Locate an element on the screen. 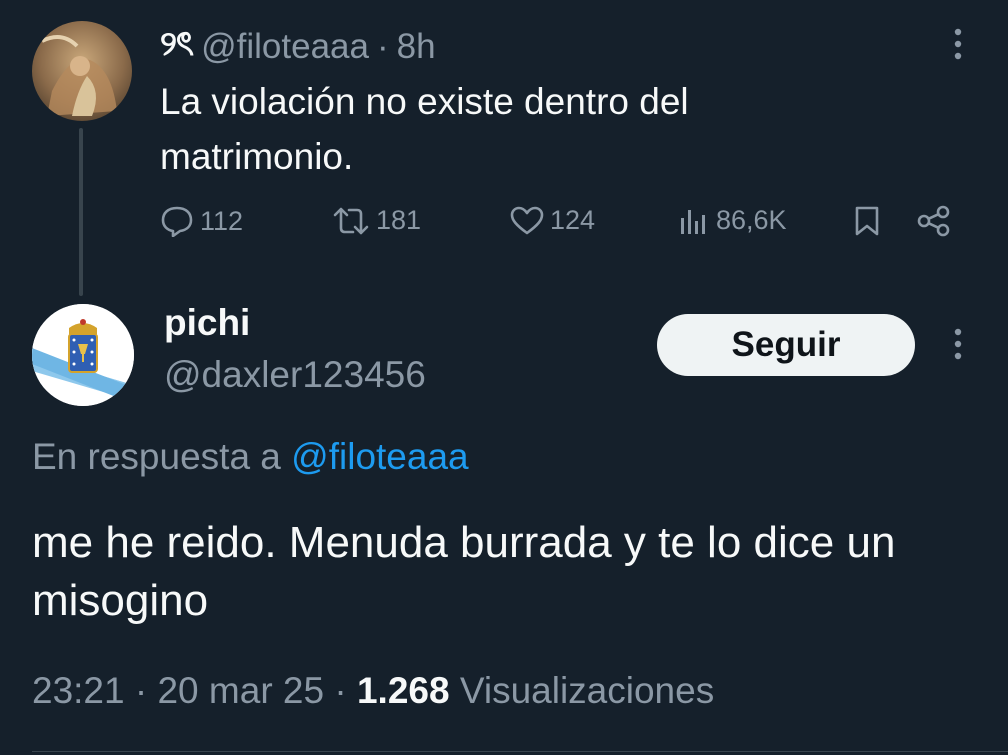 Image resolution: width=1008 pixels, height=755 pixels. thread-line is located at coordinates (81, 212).